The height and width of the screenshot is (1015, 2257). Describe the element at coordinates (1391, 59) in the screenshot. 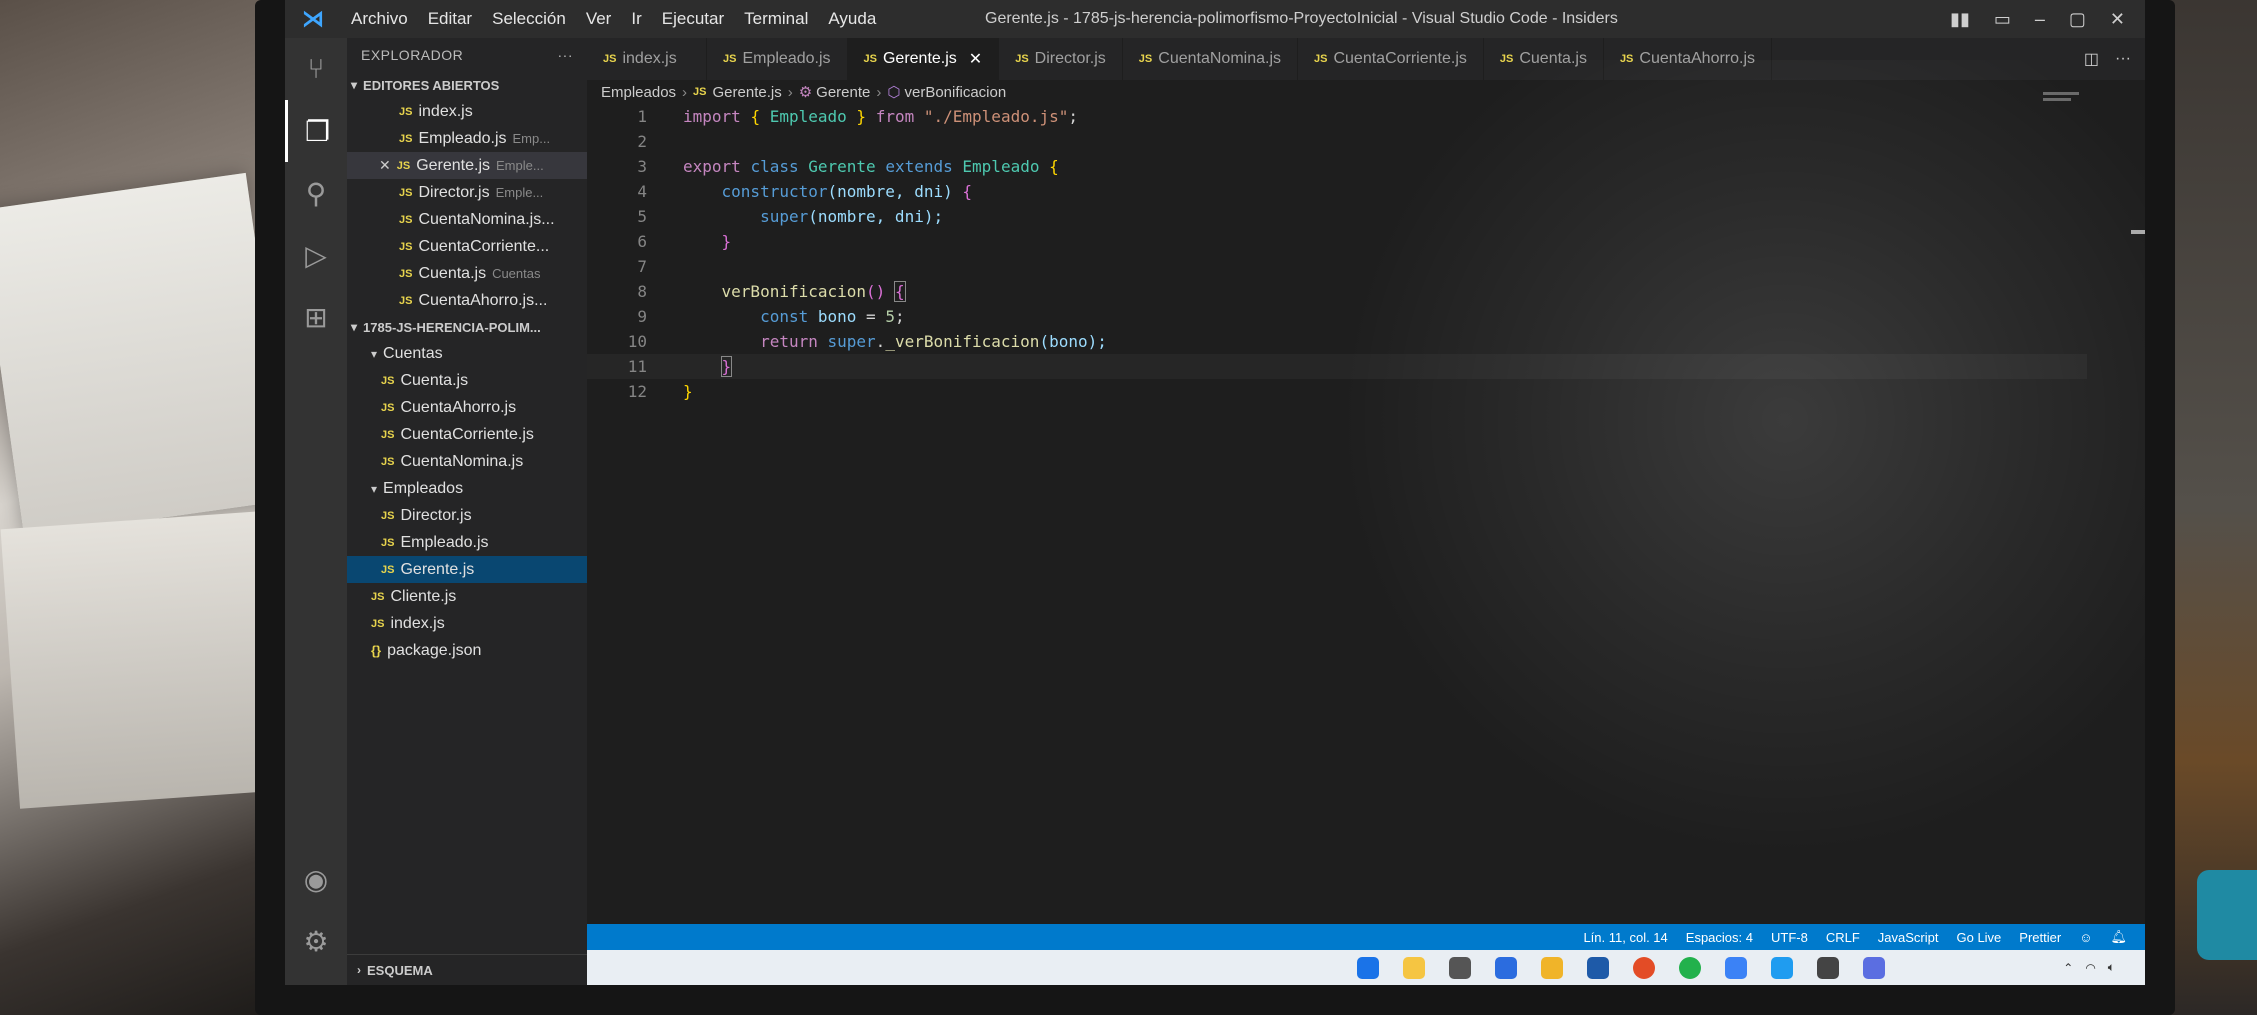

I see `tab-cuentacorriente-js: JS CuentaCorriente.js` at that location.